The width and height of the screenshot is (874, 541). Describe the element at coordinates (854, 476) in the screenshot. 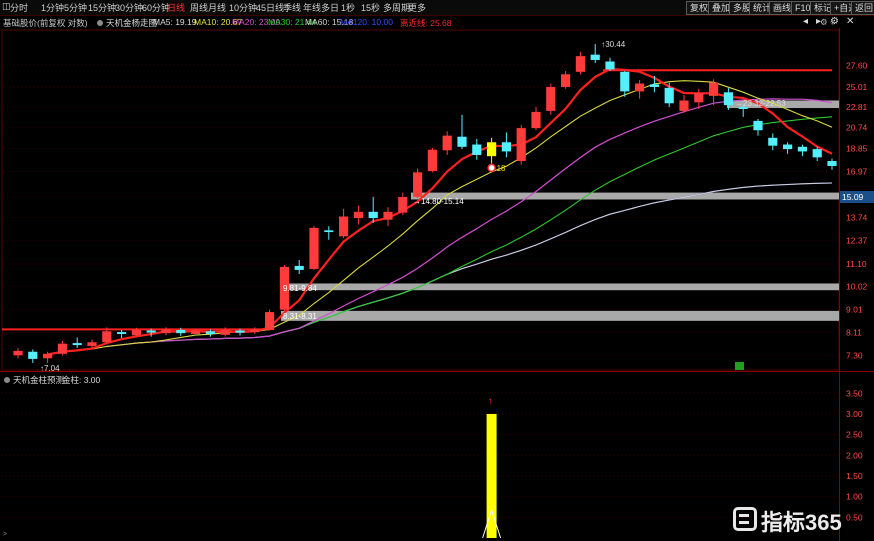

I see `sub-y-tick-label: 1.50` at that location.